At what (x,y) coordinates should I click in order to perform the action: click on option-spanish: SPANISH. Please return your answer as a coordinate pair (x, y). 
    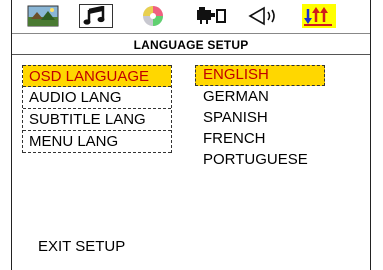
    Looking at the image, I should click on (260, 117).